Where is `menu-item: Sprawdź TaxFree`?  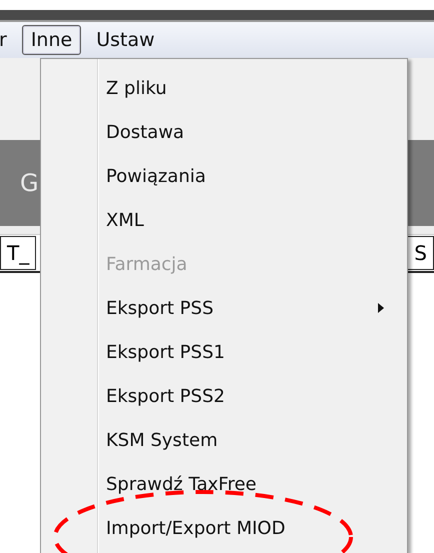 menu-item: Sprawdź TaxFree is located at coordinates (224, 484).